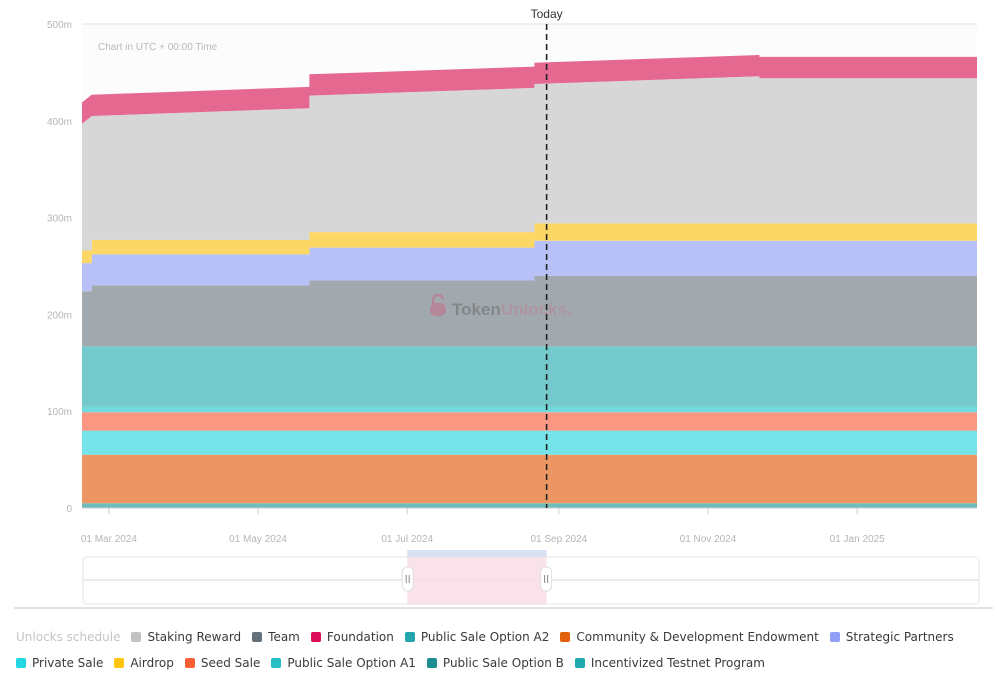 This screenshot has width=997, height=676. Describe the element at coordinates (534, 309) in the screenshot. I see `watermark-unlocks: Unlocks` at that location.